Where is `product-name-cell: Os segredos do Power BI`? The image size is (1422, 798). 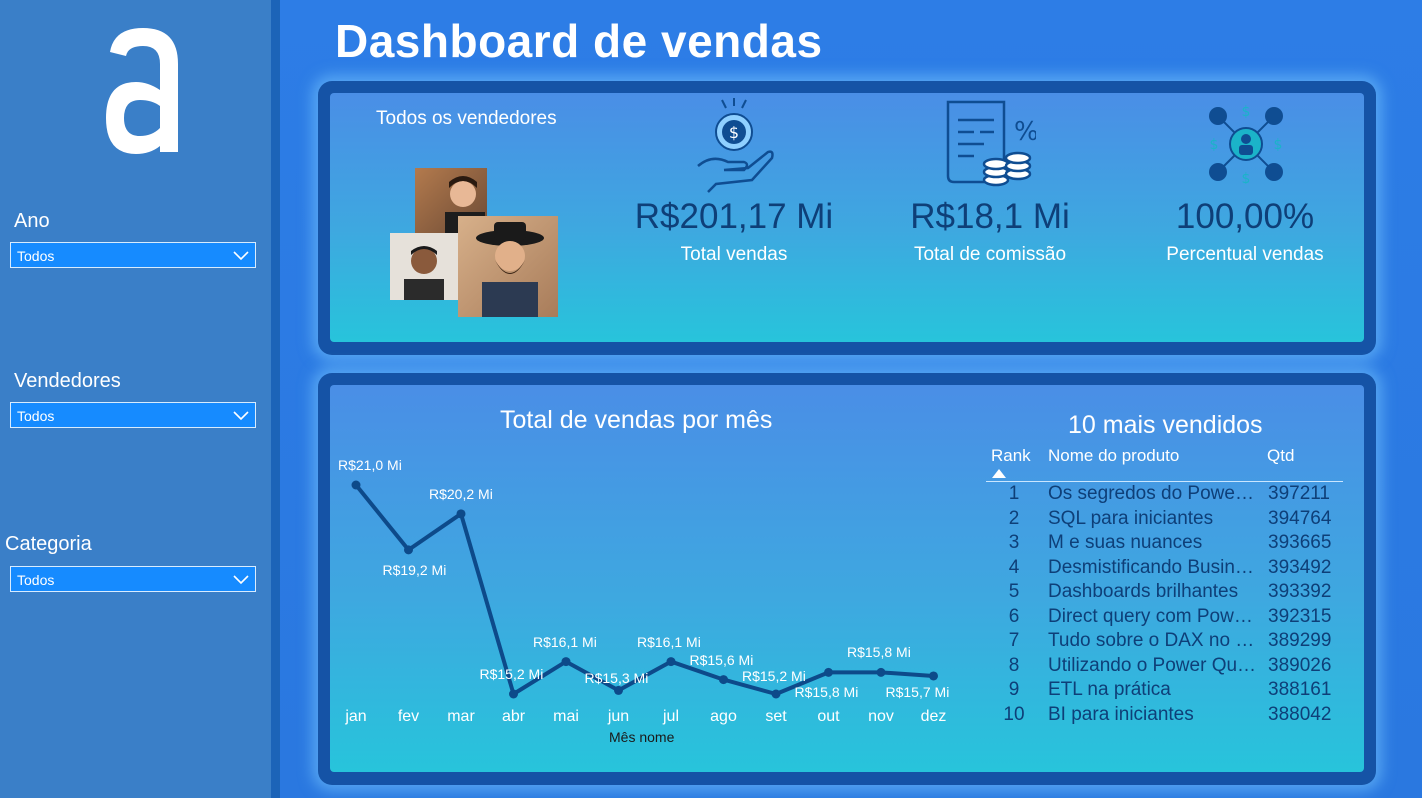 product-name-cell: Os segredos do Power BI is located at coordinates (1153, 493).